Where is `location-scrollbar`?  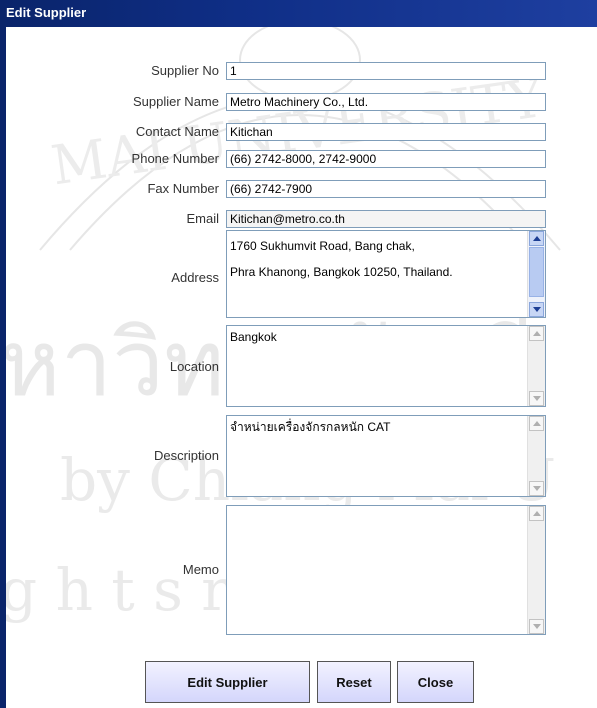
location-scrollbar is located at coordinates (536, 366).